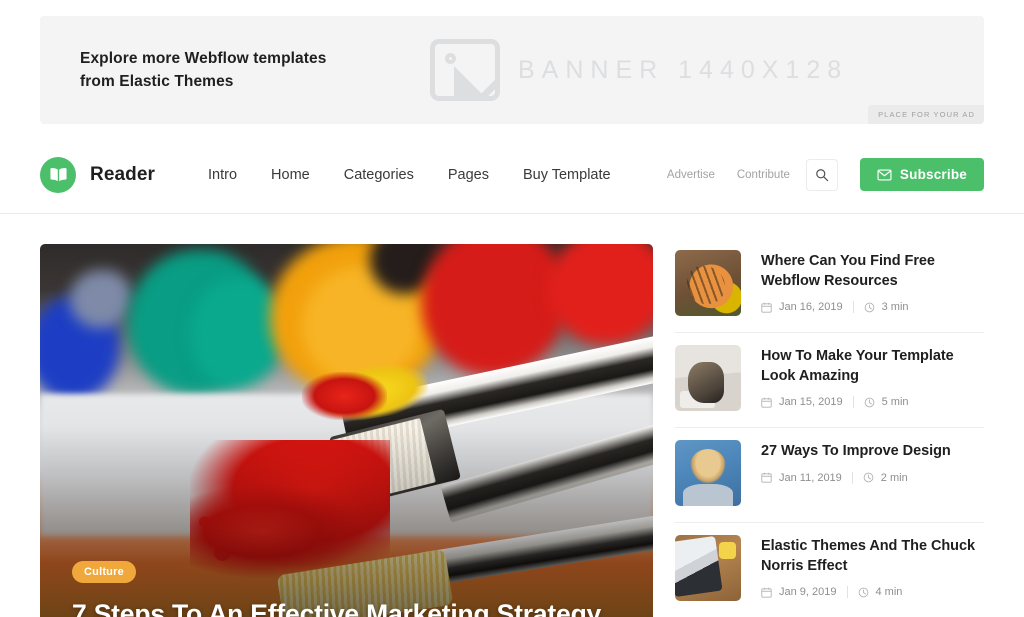 The width and height of the screenshot is (1024, 617). What do you see at coordinates (465, 80) in the screenshot?
I see `image-placeholder-mountain` at bounding box center [465, 80].